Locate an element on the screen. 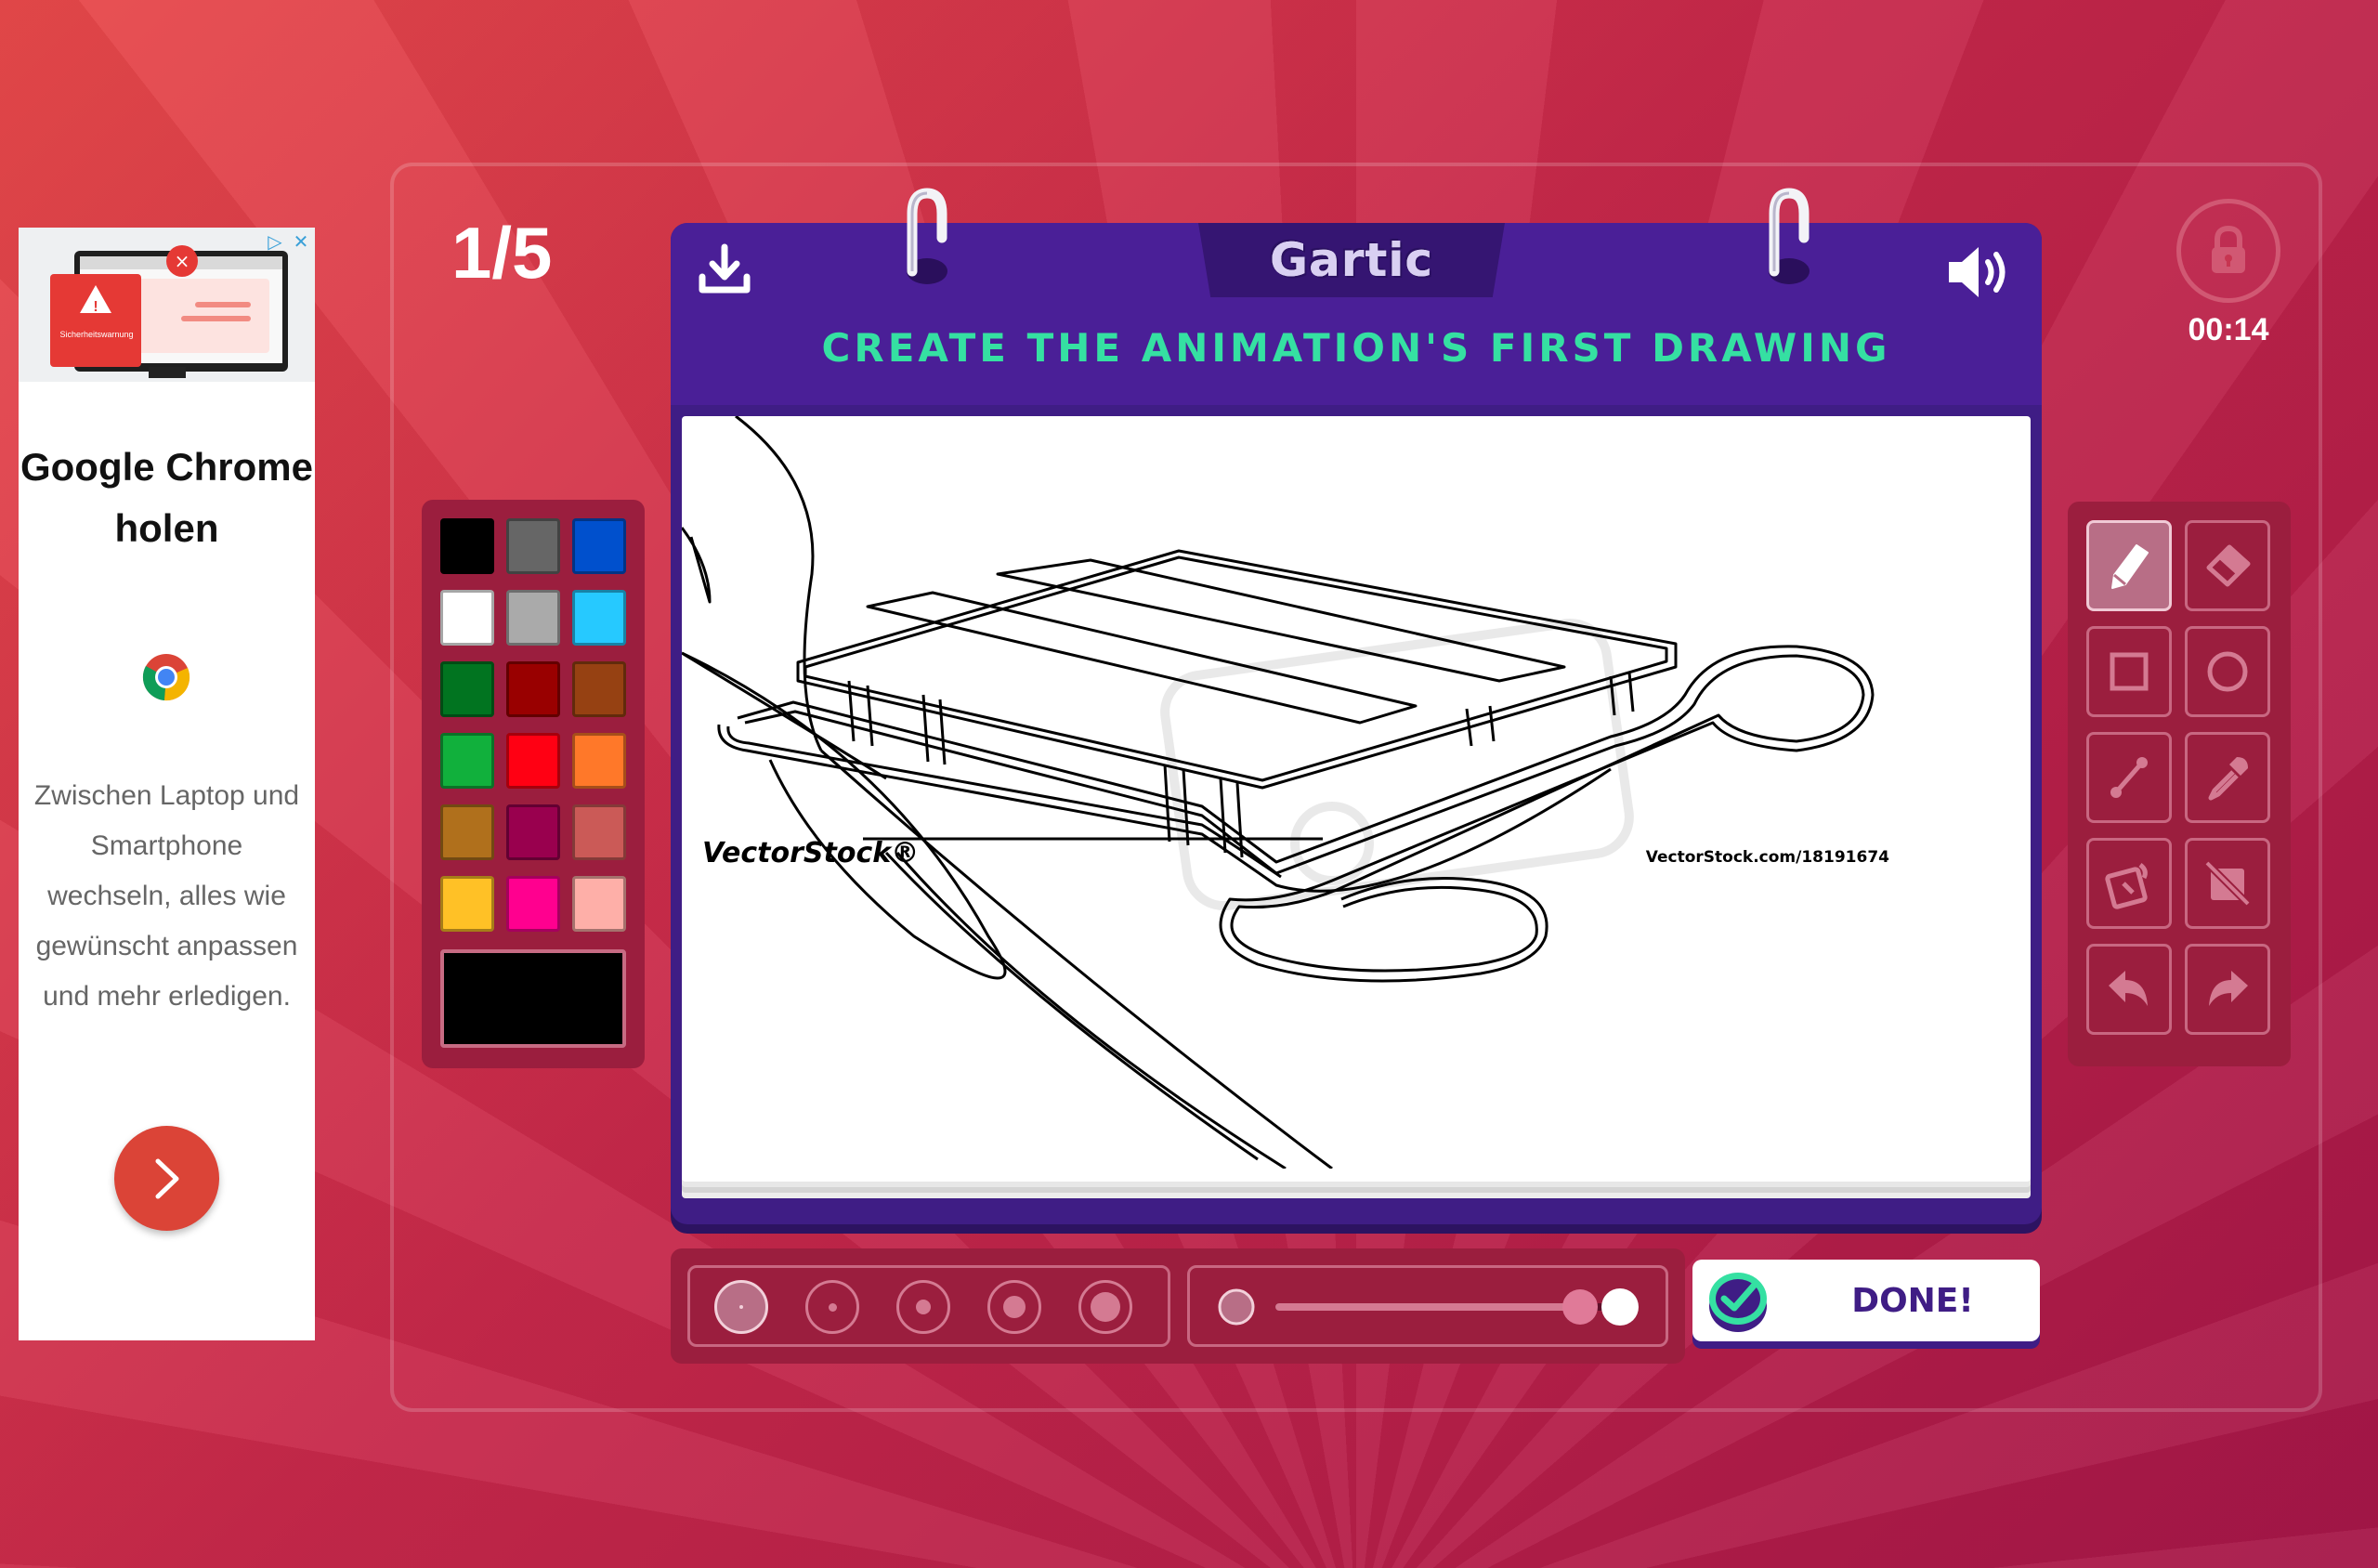  brush-size-group is located at coordinates (929, 1306).